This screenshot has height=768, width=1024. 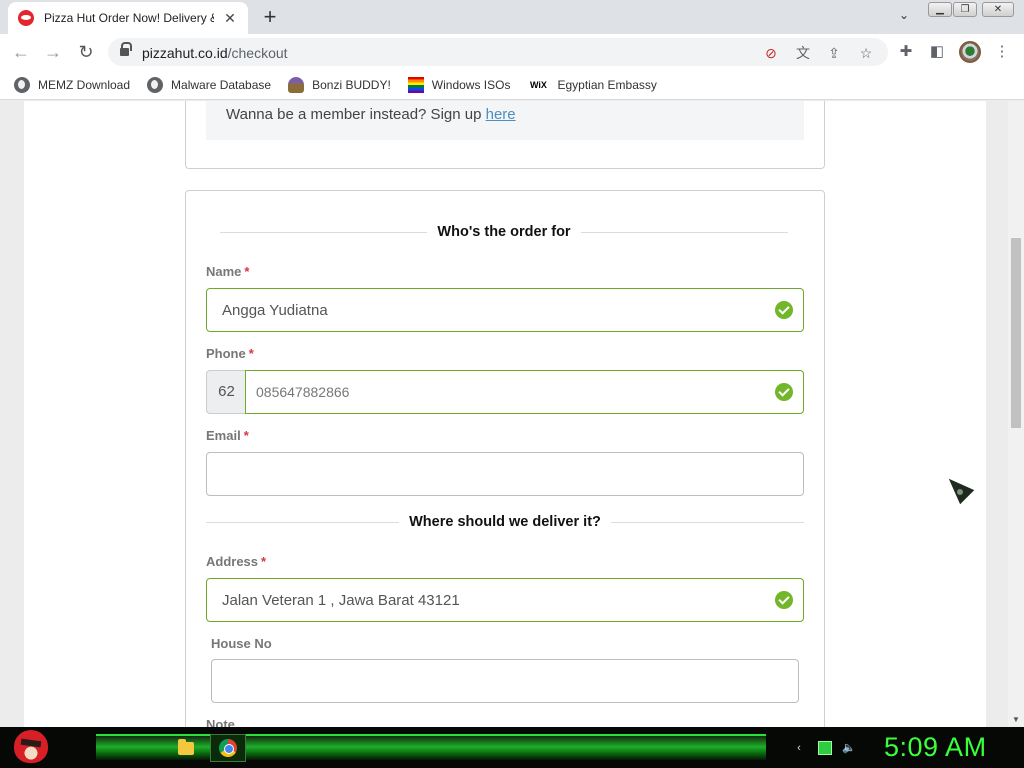 I want to click on lock-icon, so click(x=126, y=50).